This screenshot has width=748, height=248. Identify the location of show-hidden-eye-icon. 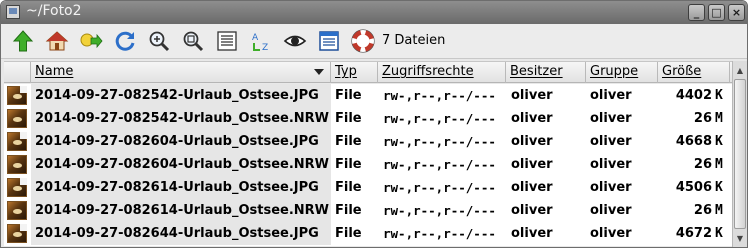
(295, 41).